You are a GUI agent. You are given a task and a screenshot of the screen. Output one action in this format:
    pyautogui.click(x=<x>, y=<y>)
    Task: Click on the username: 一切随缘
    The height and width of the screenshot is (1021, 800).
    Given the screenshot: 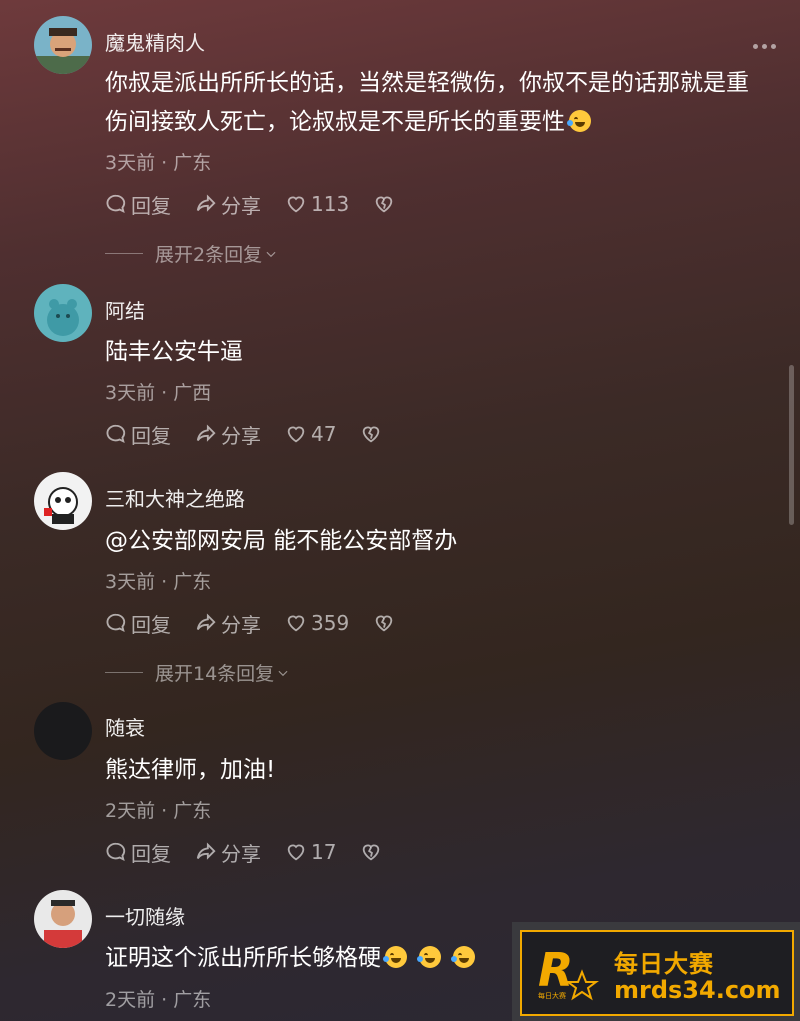 What is the action you would take?
    pyautogui.click(x=145, y=915)
    